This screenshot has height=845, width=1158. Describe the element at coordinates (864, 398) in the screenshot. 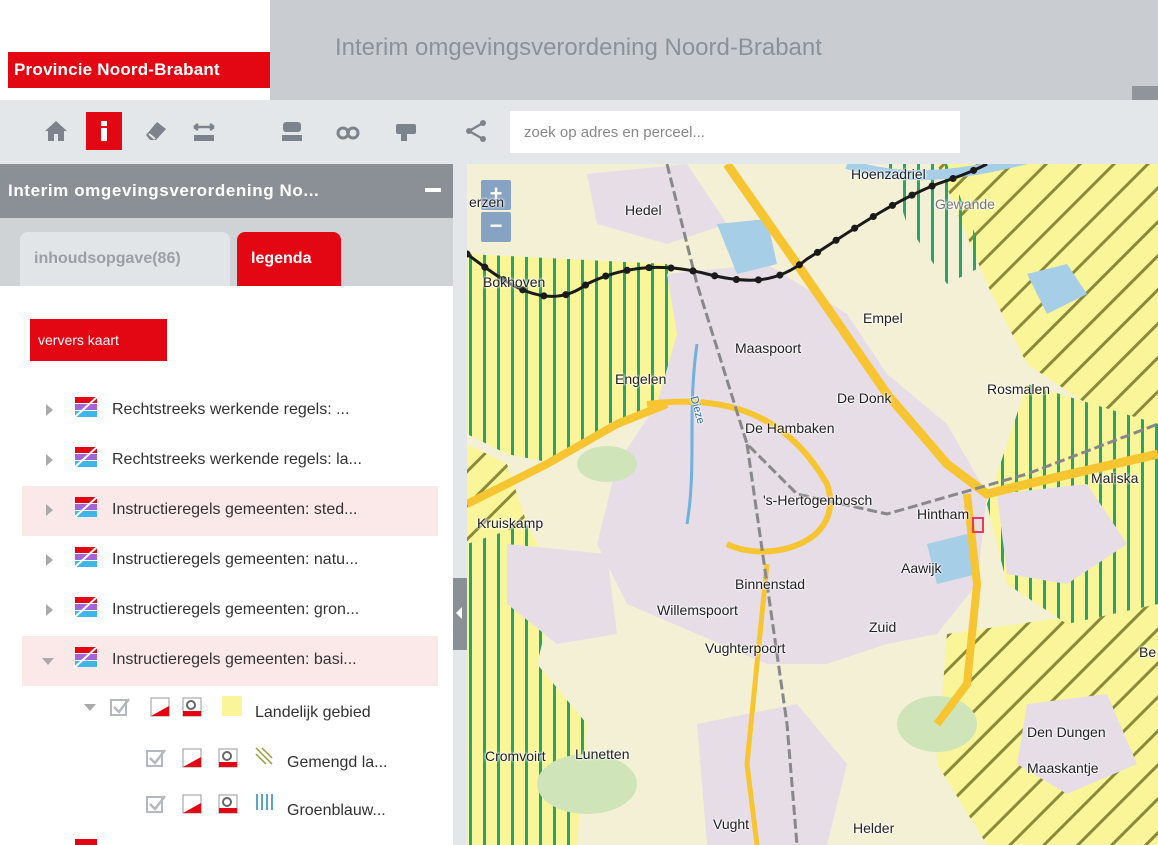

I see `place-label: De Donk` at that location.